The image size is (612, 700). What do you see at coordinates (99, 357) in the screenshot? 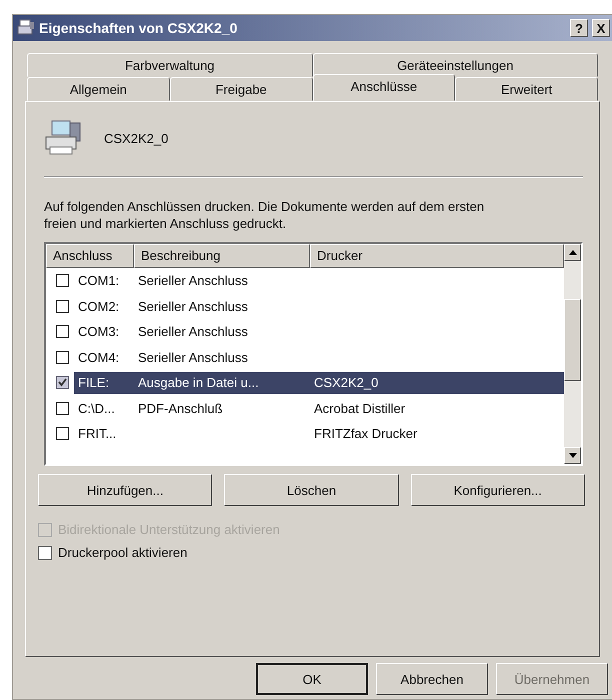
I see `port-cell-text: COM4:` at bounding box center [99, 357].